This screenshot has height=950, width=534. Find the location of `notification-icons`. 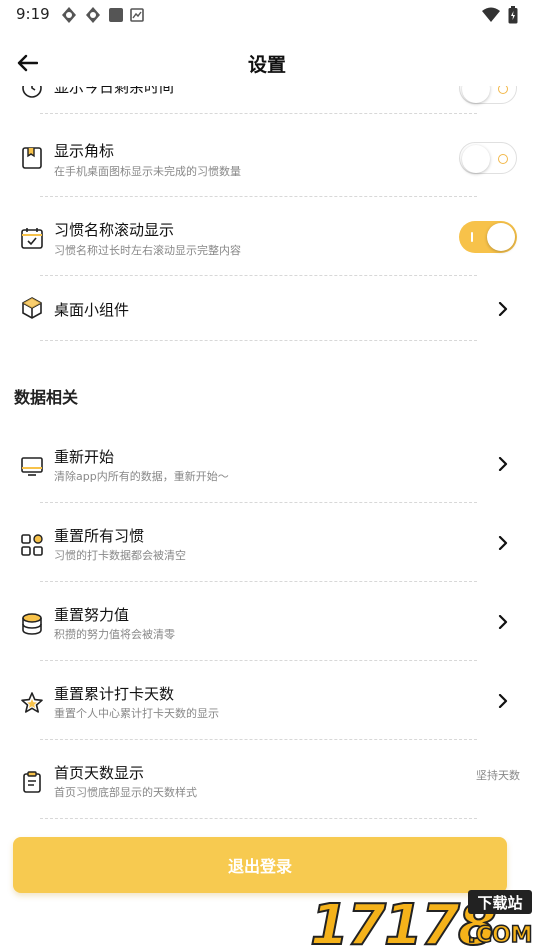

notification-icons is located at coordinates (102, 15).